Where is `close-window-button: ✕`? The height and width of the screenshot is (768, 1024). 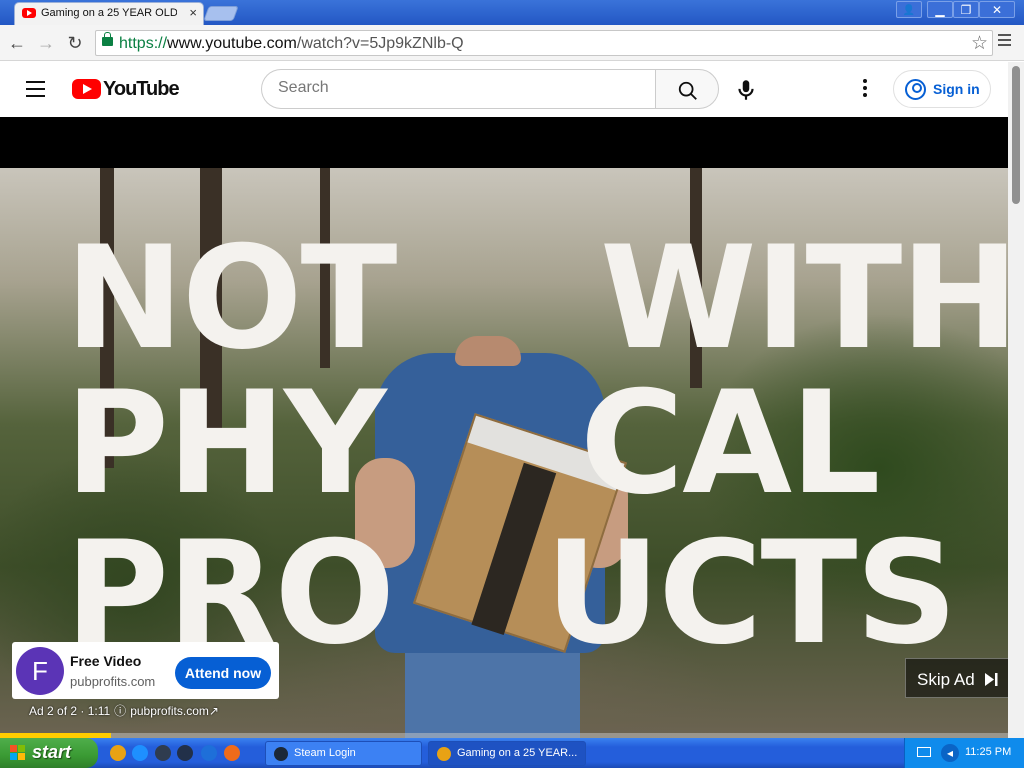 close-window-button: ✕ is located at coordinates (997, 9).